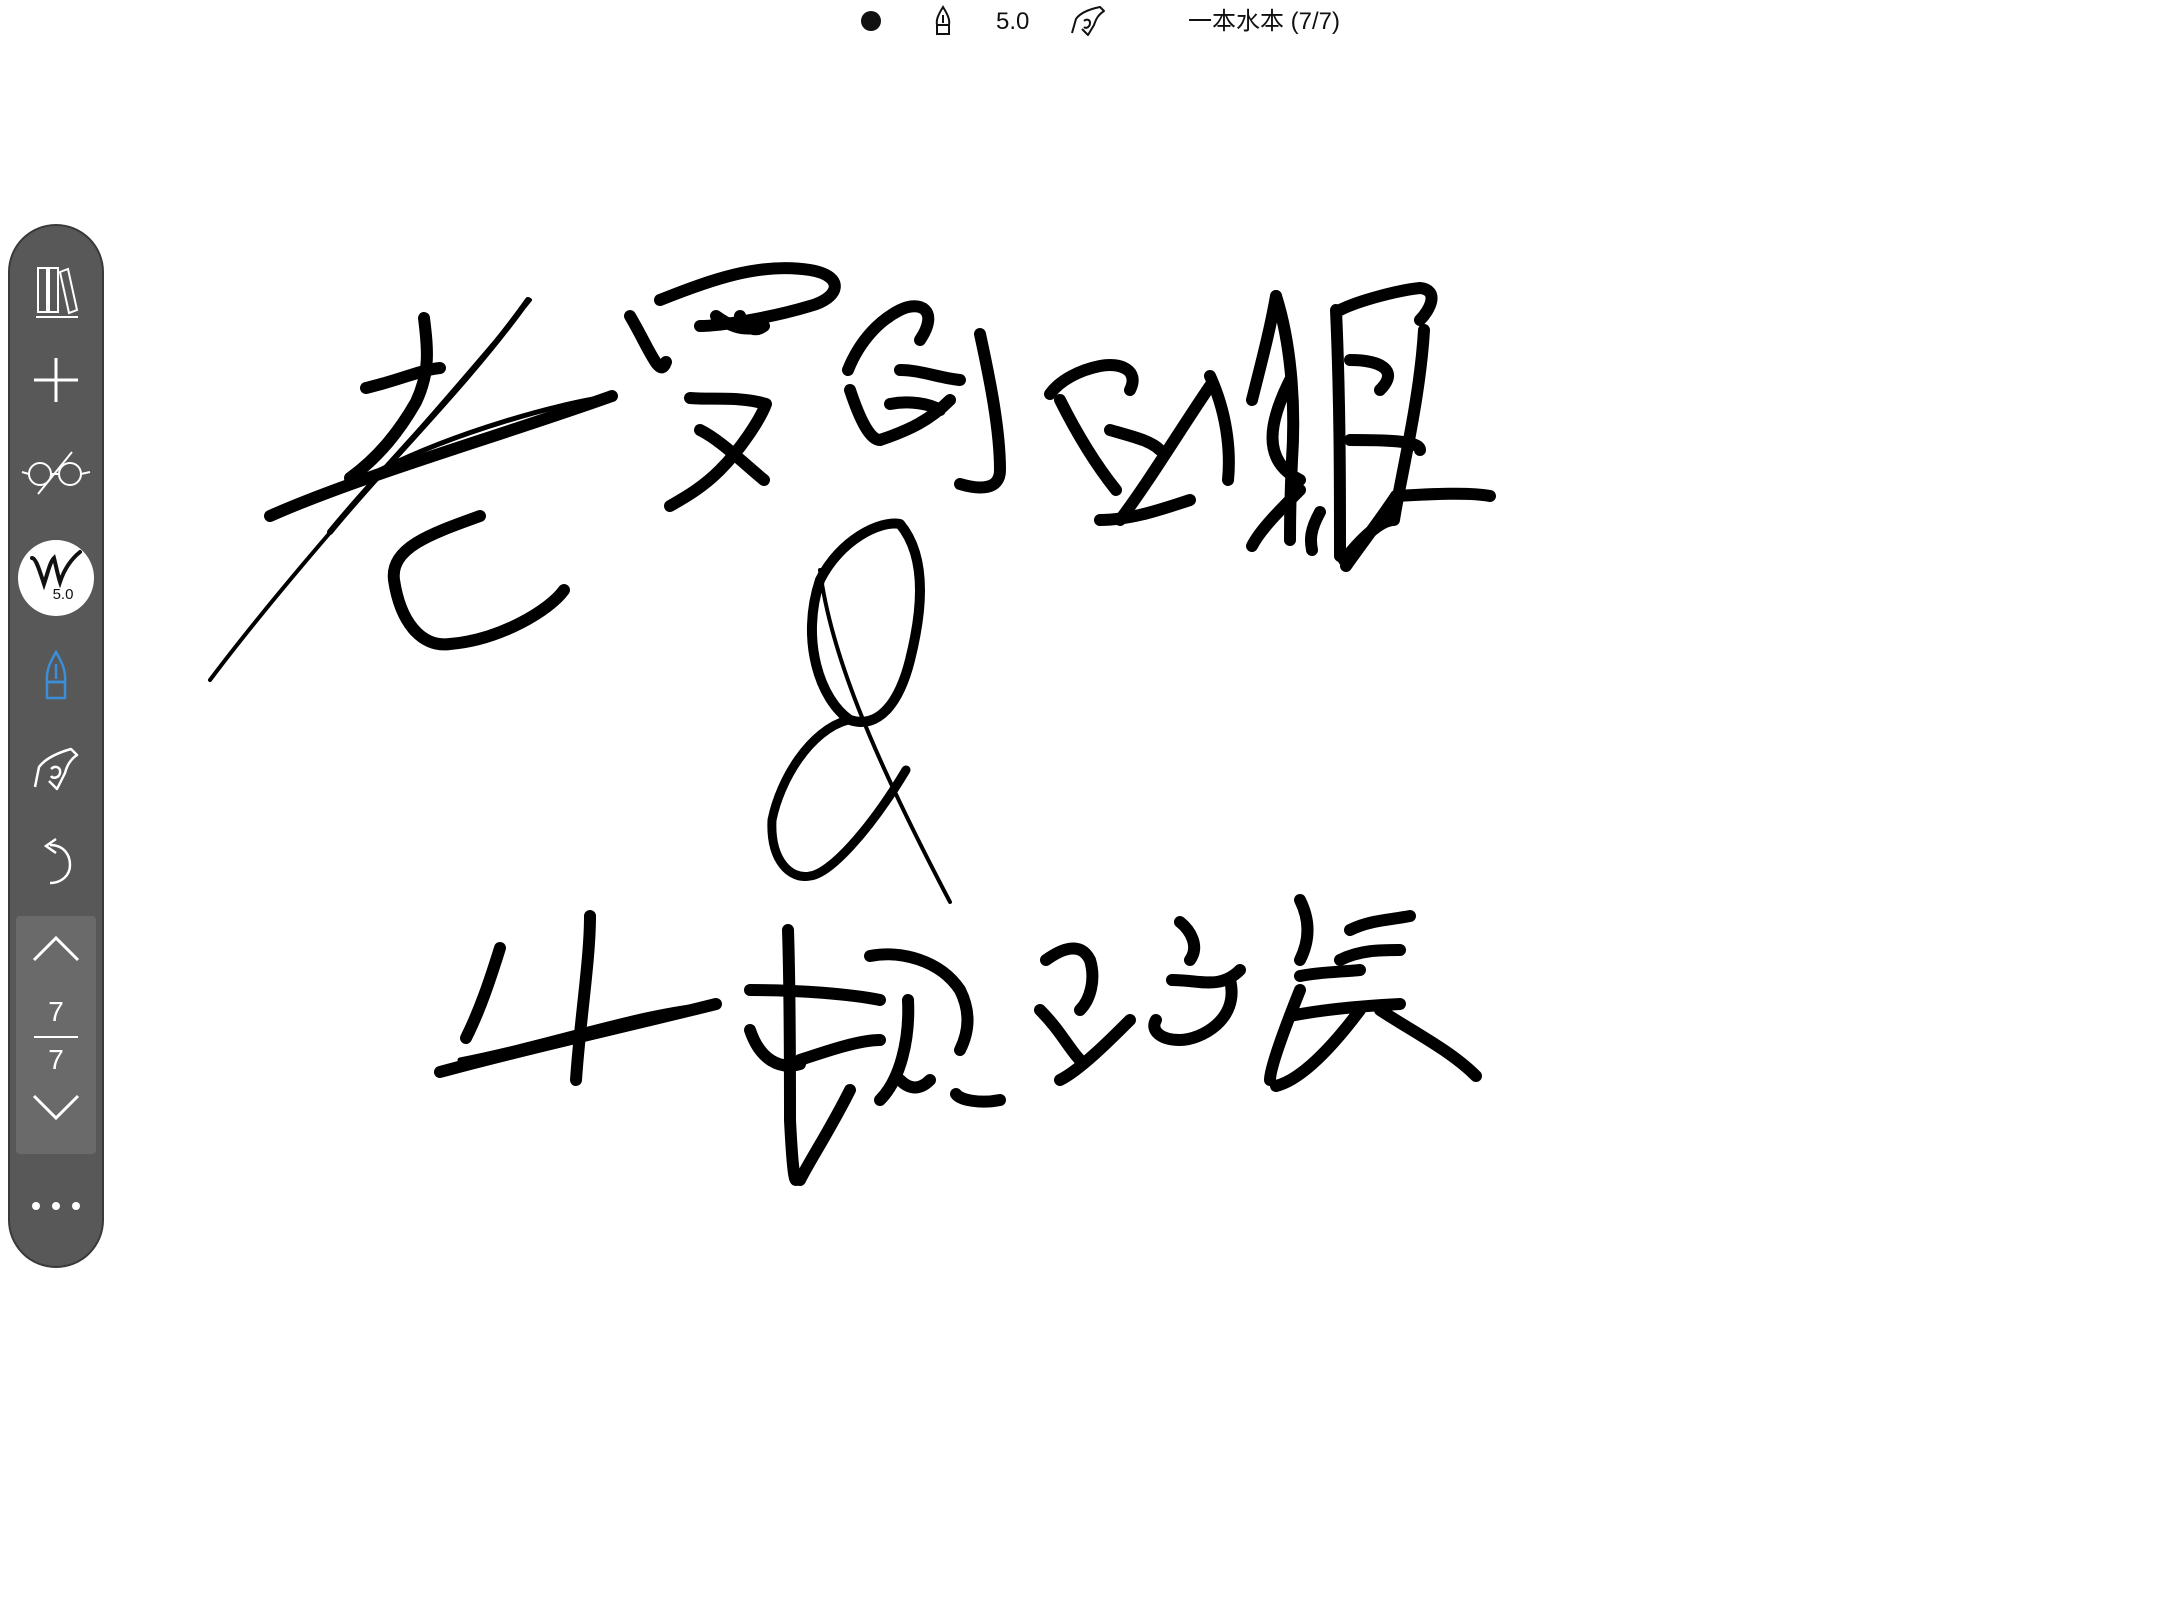 This screenshot has height=1600, width=2176. What do you see at coordinates (859, 711) in the screenshot?
I see `handwriting-ampersand` at bounding box center [859, 711].